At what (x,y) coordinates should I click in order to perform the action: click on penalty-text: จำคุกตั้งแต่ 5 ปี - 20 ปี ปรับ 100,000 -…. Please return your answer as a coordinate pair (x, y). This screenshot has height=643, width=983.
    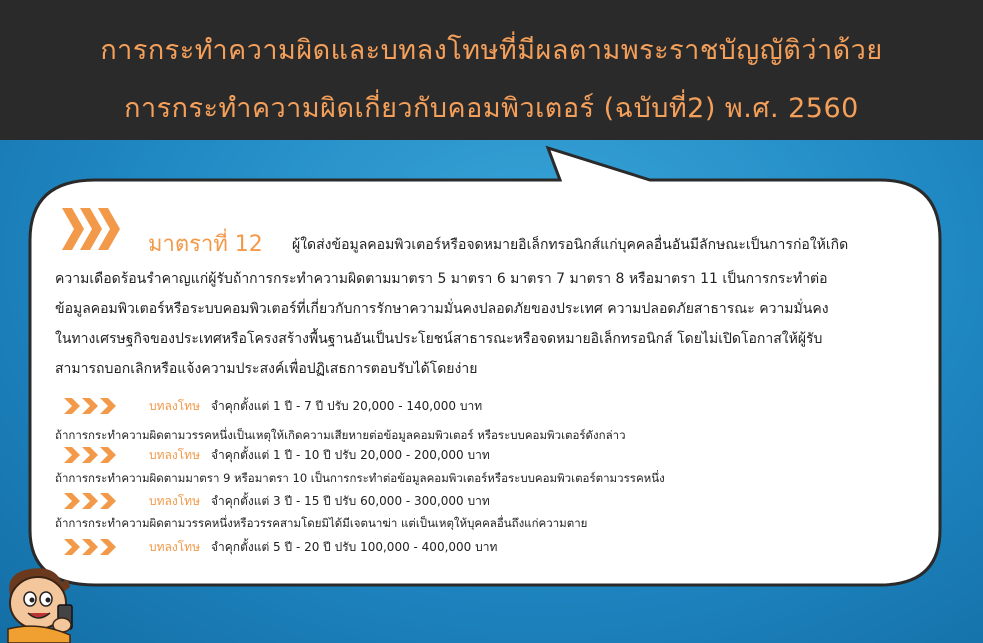
    Looking at the image, I should click on (354, 547).